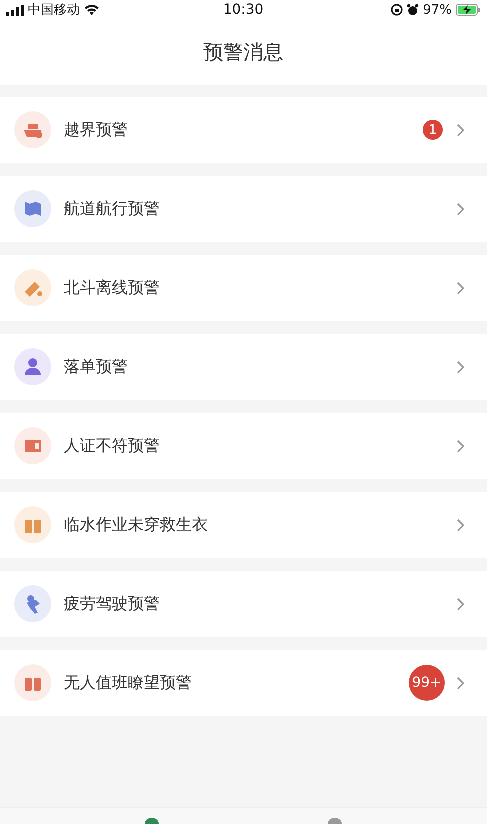 This screenshot has width=487, height=824. What do you see at coordinates (112, 446) in the screenshot?
I see `alert-label: 人证不符预警` at bounding box center [112, 446].